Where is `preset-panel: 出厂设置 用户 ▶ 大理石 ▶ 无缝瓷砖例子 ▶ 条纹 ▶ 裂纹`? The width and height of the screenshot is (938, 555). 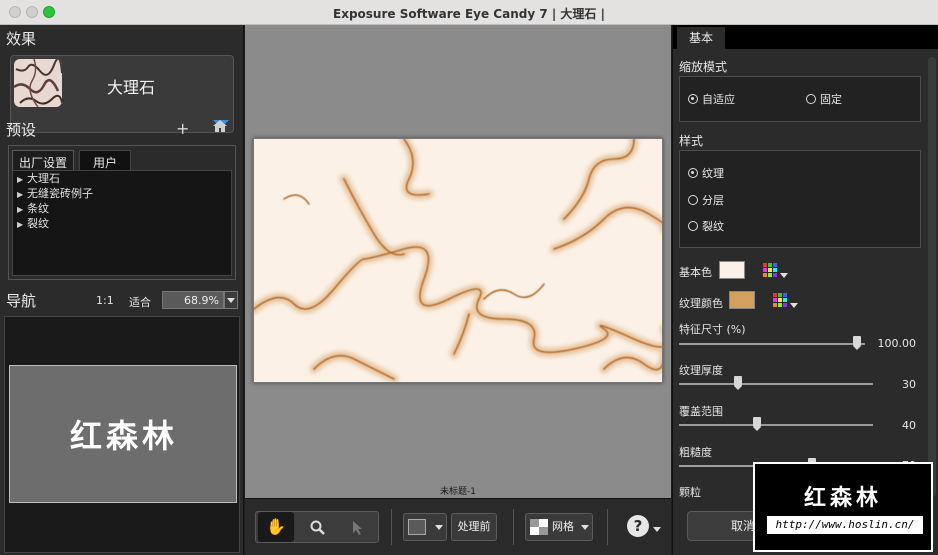
preset-panel: 出厂设置 用户 ▶ 大理石 ▶ 无缝瓷砖例子 ▶ 条纹 ▶ 裂纹 is located at coordinates (122, 212).